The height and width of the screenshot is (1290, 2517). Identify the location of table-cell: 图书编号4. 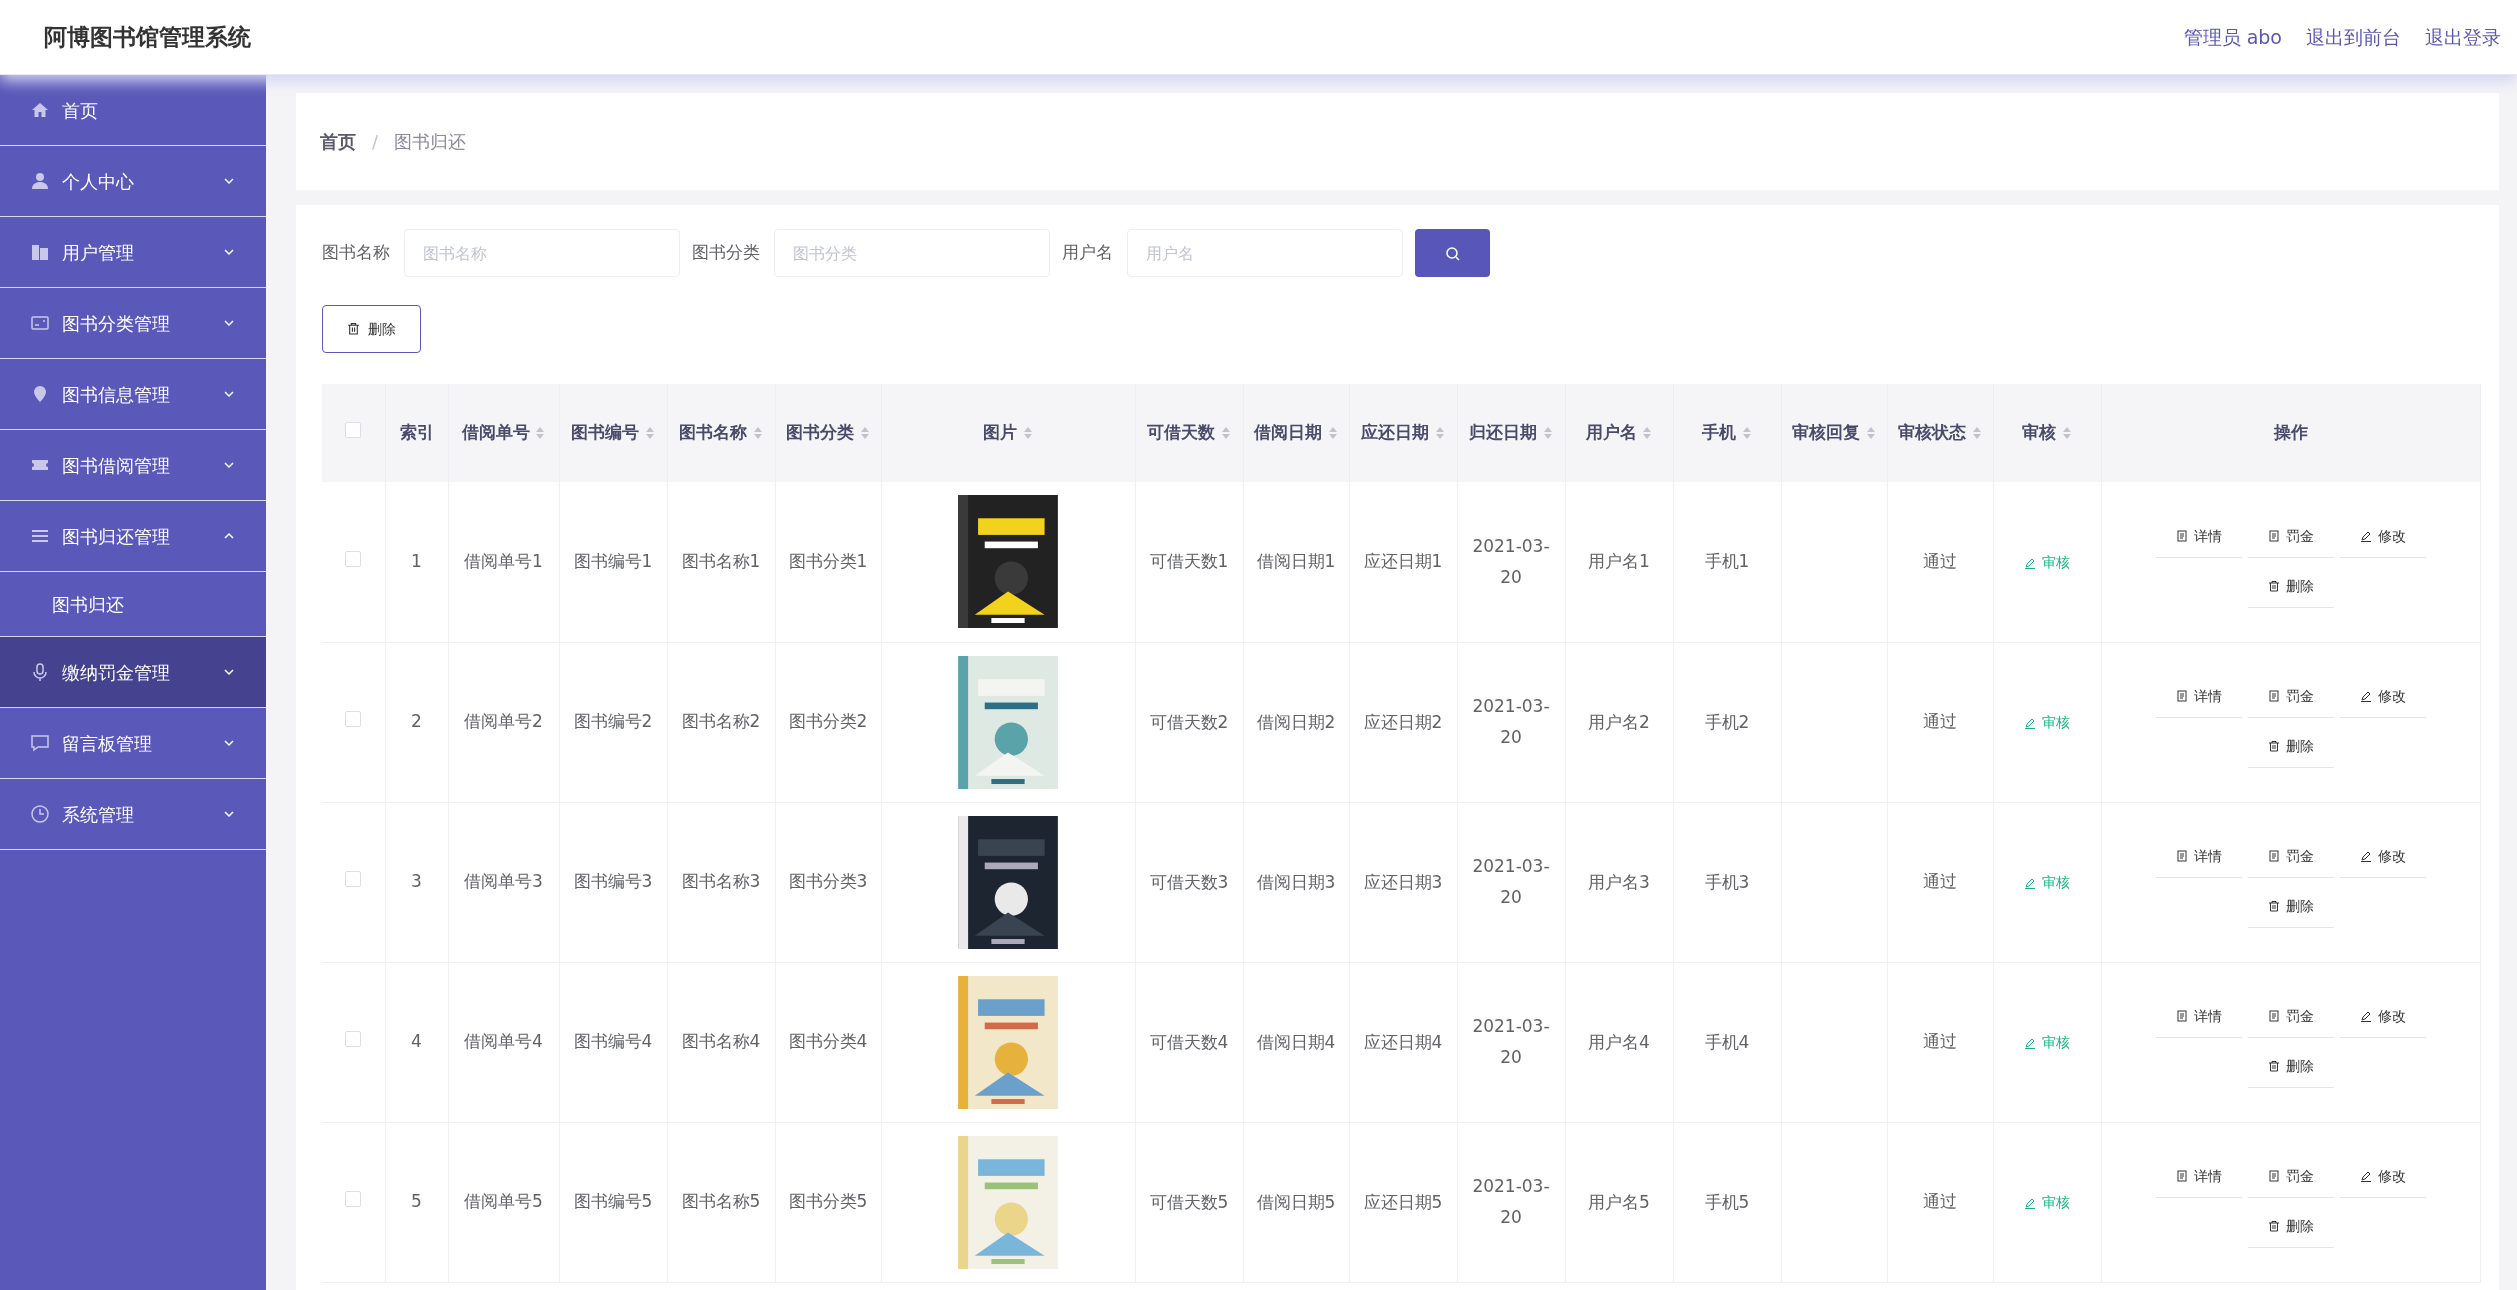
(613, 1041).